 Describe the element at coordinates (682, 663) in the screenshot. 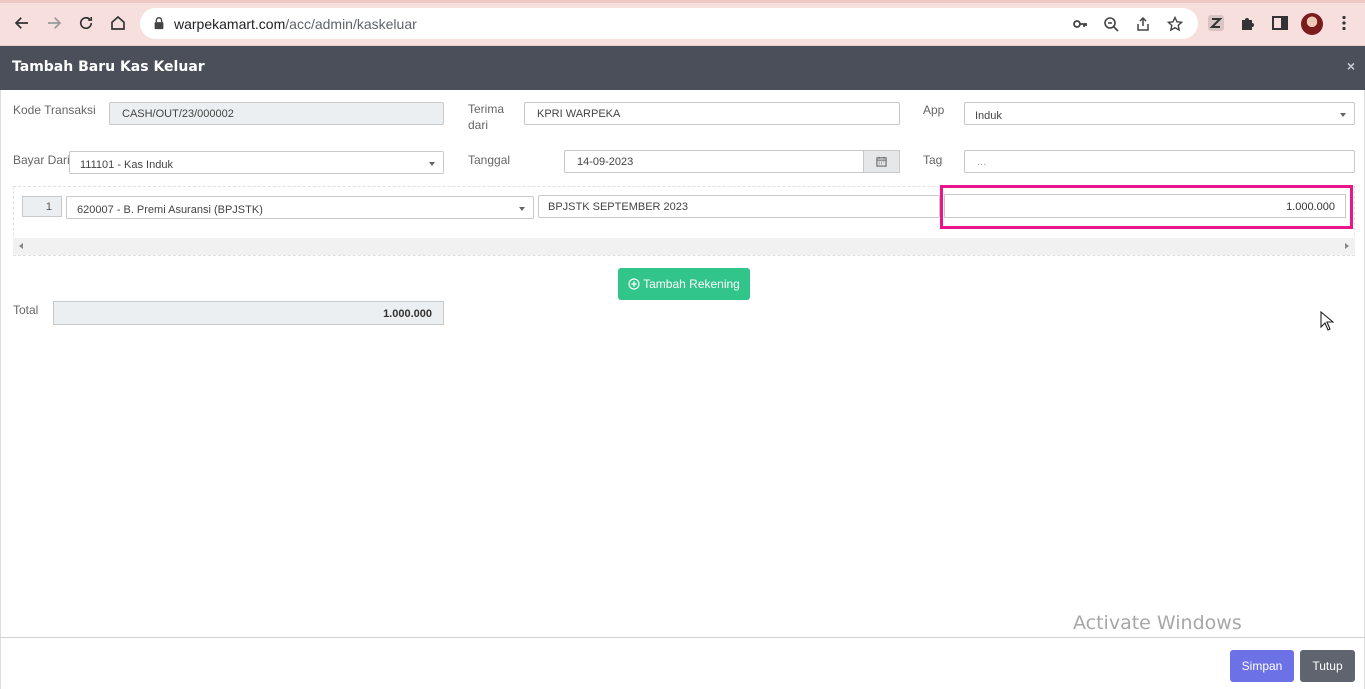

I see `modal-footer: Simpan Tutup` at that location.